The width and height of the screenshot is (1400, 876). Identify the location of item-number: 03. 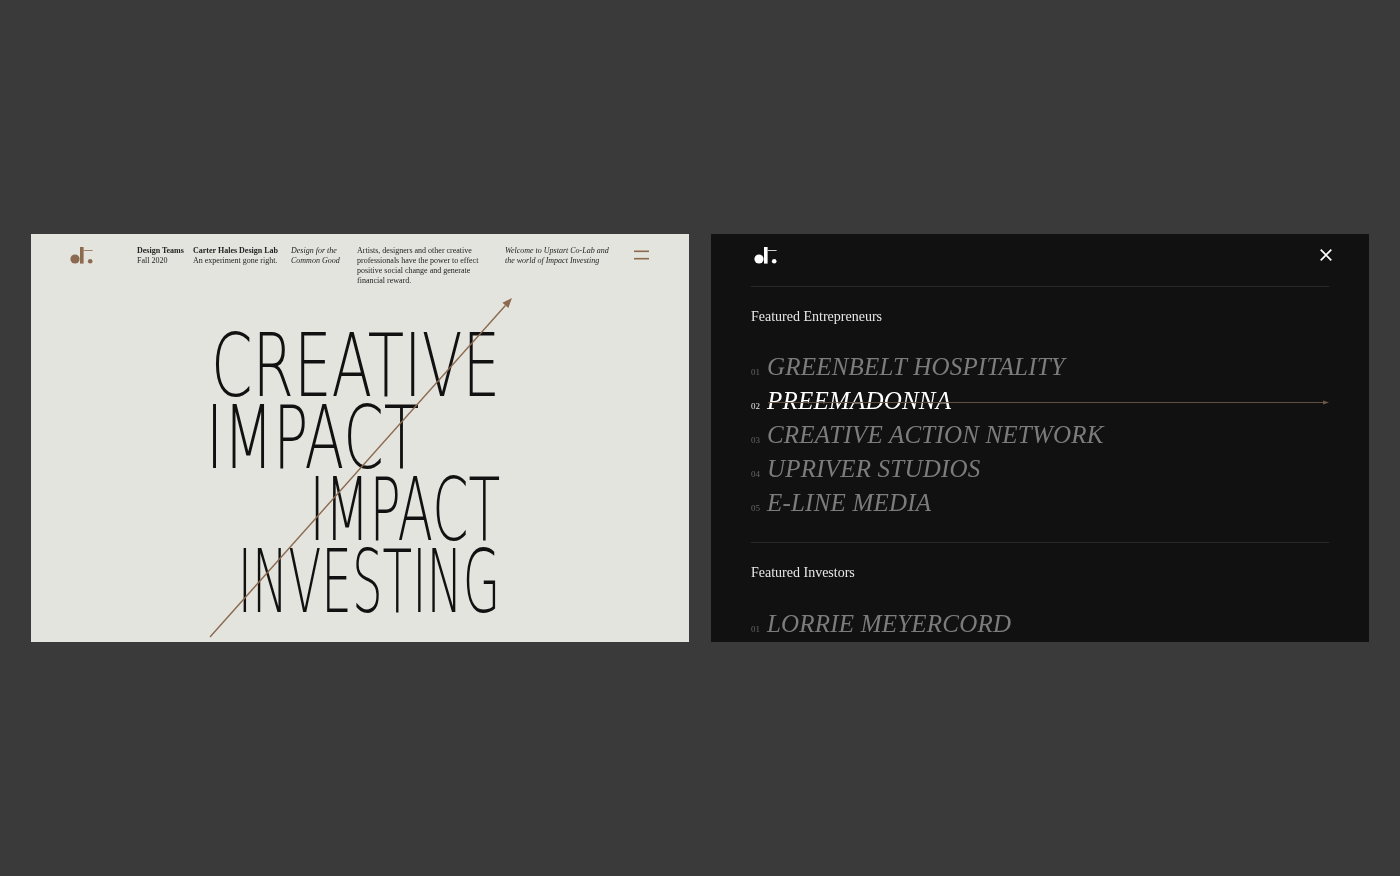
(755, 440).